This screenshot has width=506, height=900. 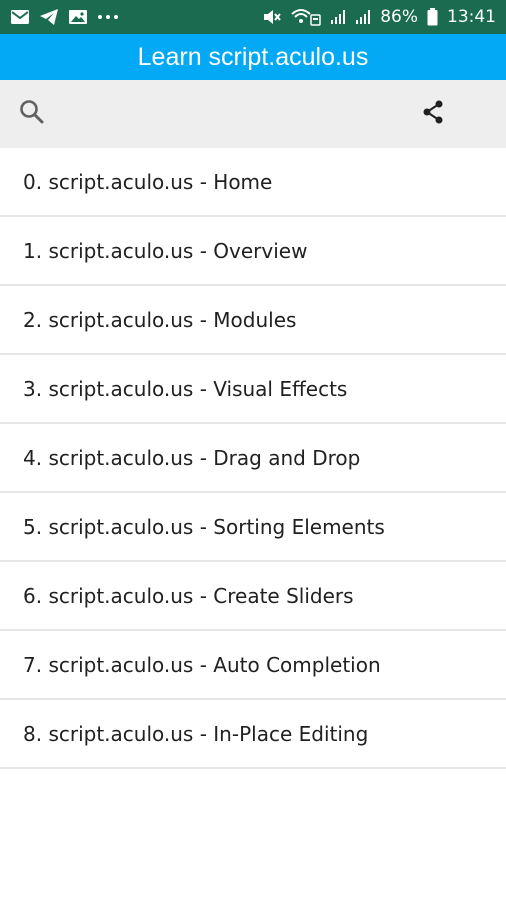 I want to click on status-left, so click(x=64, y=17).